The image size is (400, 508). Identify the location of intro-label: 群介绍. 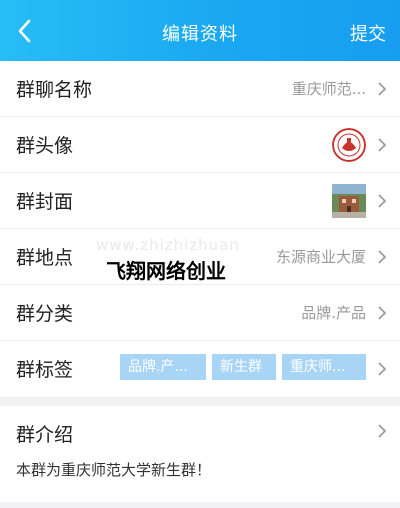
(45, 435).